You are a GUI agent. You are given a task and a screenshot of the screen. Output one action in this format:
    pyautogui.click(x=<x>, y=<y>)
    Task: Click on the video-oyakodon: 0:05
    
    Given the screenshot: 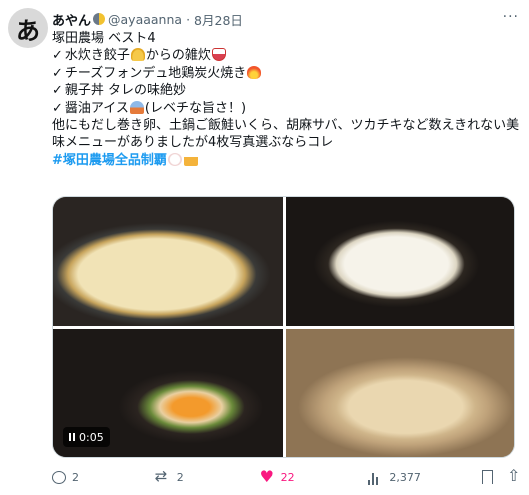 What is the action you would take?
    pyautogui.click(x=168, y=393)
    